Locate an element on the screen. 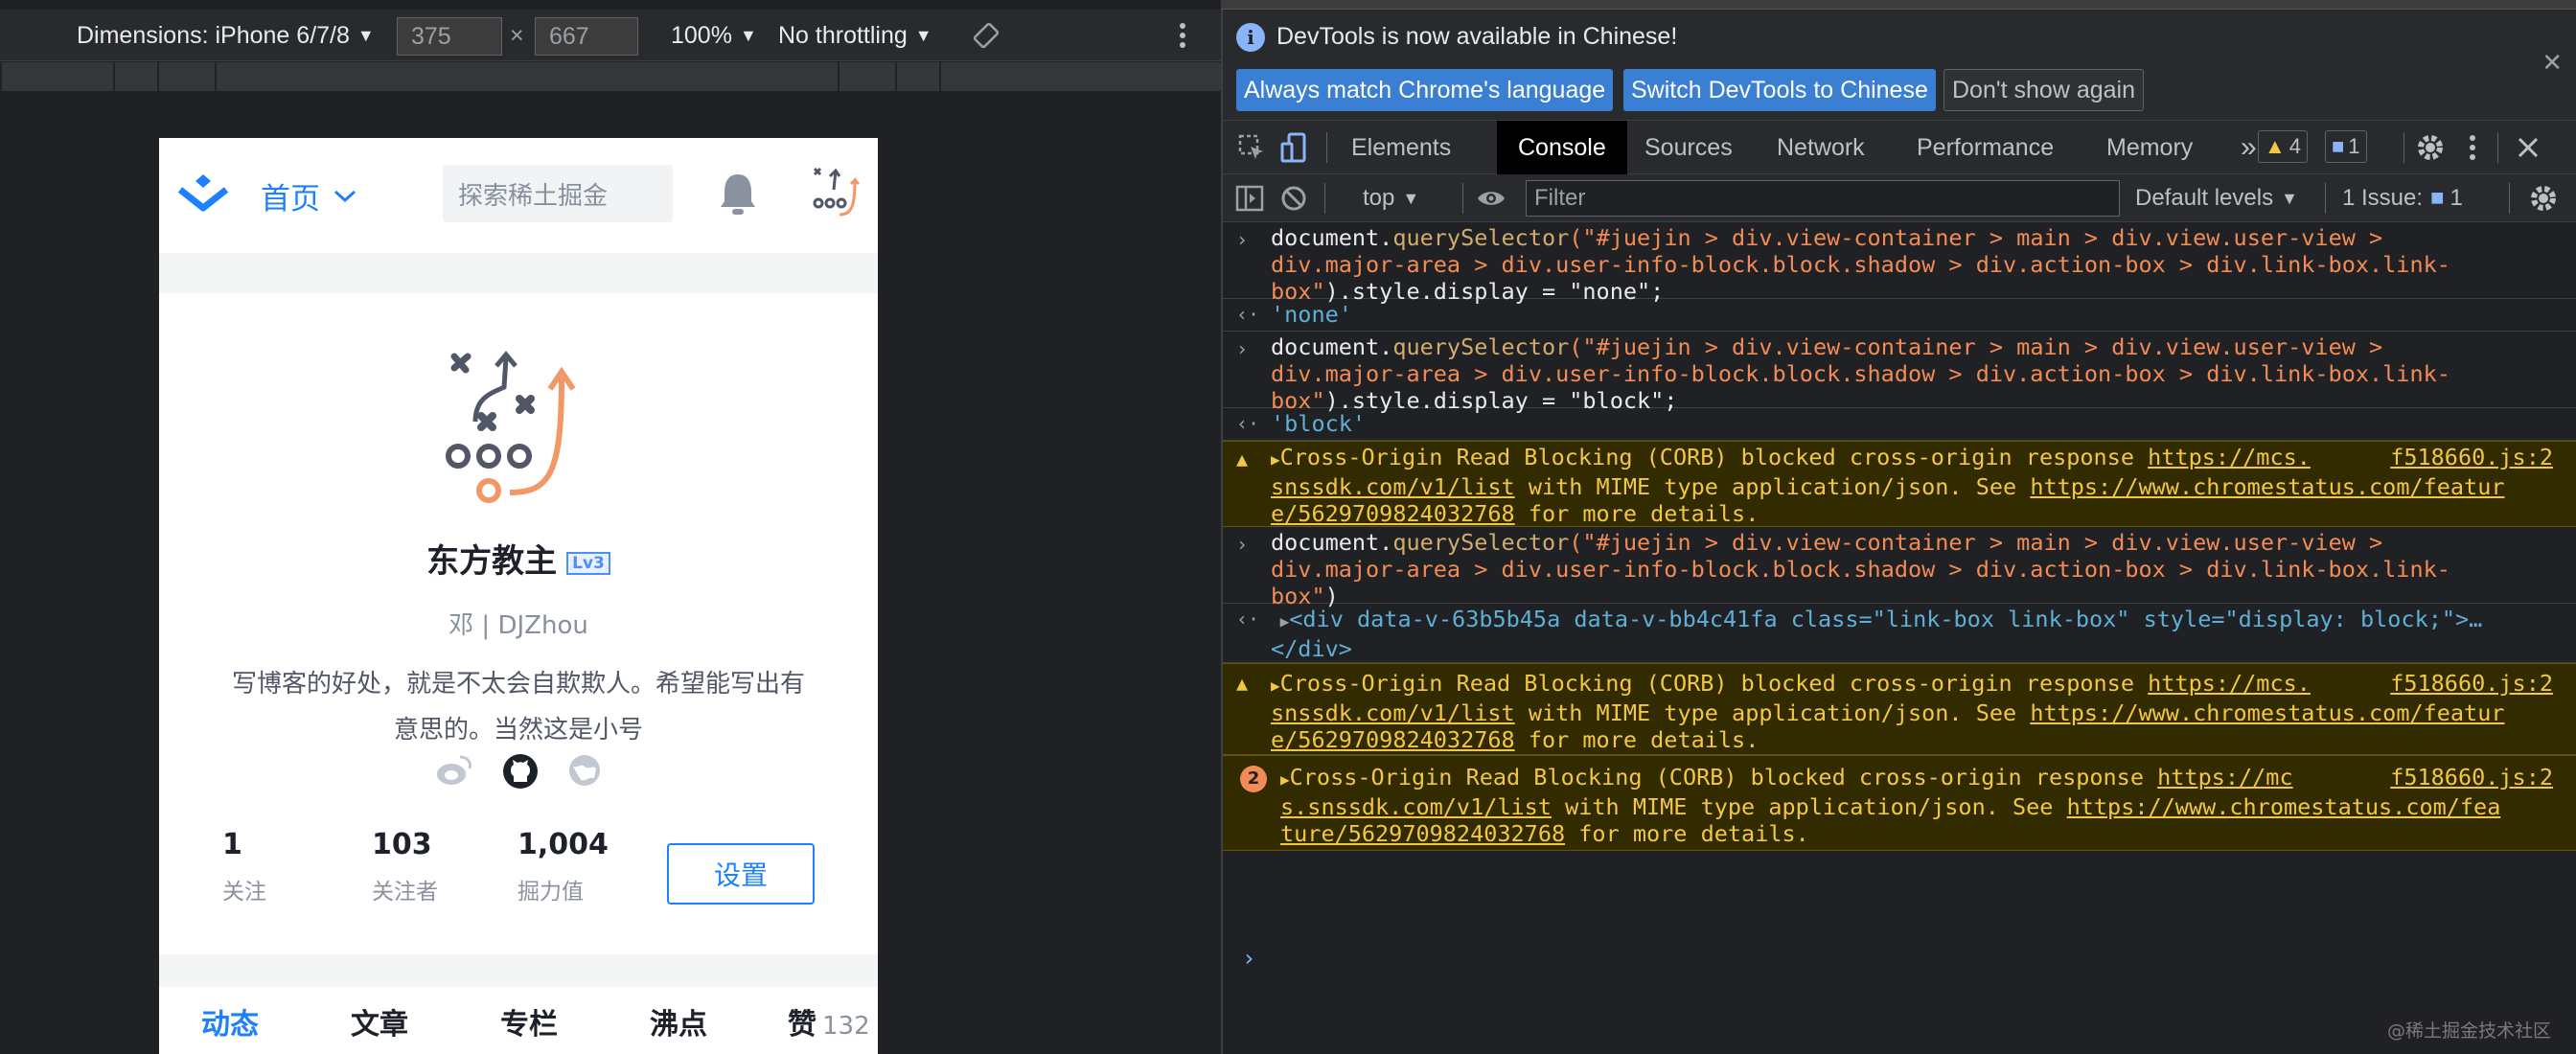 The width and height of the screenshot is (2576, 1054). device-toolbar-icon is located at coordinates (1293, 147).